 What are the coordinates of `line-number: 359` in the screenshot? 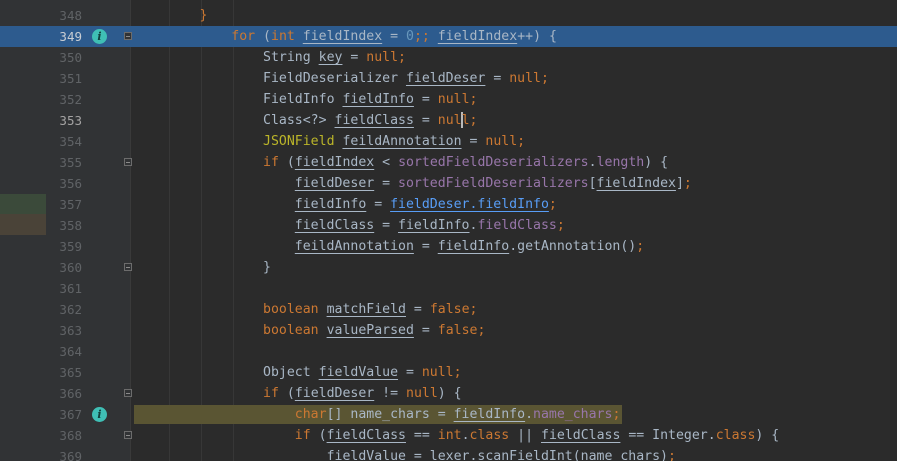 It's located at (64, 246).